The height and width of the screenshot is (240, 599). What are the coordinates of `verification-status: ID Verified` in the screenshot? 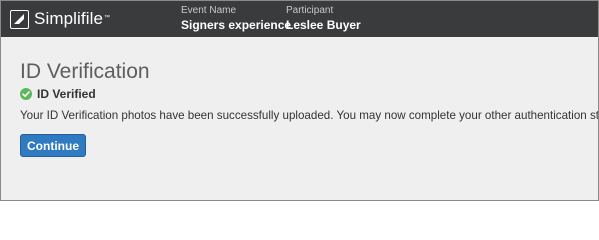 It's located at (58, 94).